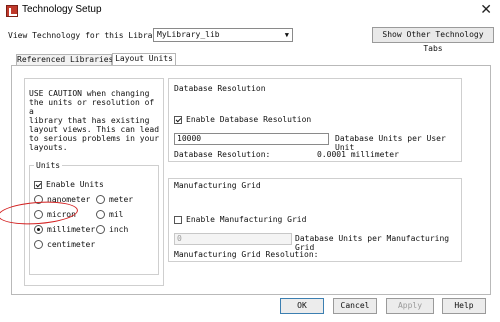  I want to click on enable-units-checkbox: Enable Units, so click(69, 184).